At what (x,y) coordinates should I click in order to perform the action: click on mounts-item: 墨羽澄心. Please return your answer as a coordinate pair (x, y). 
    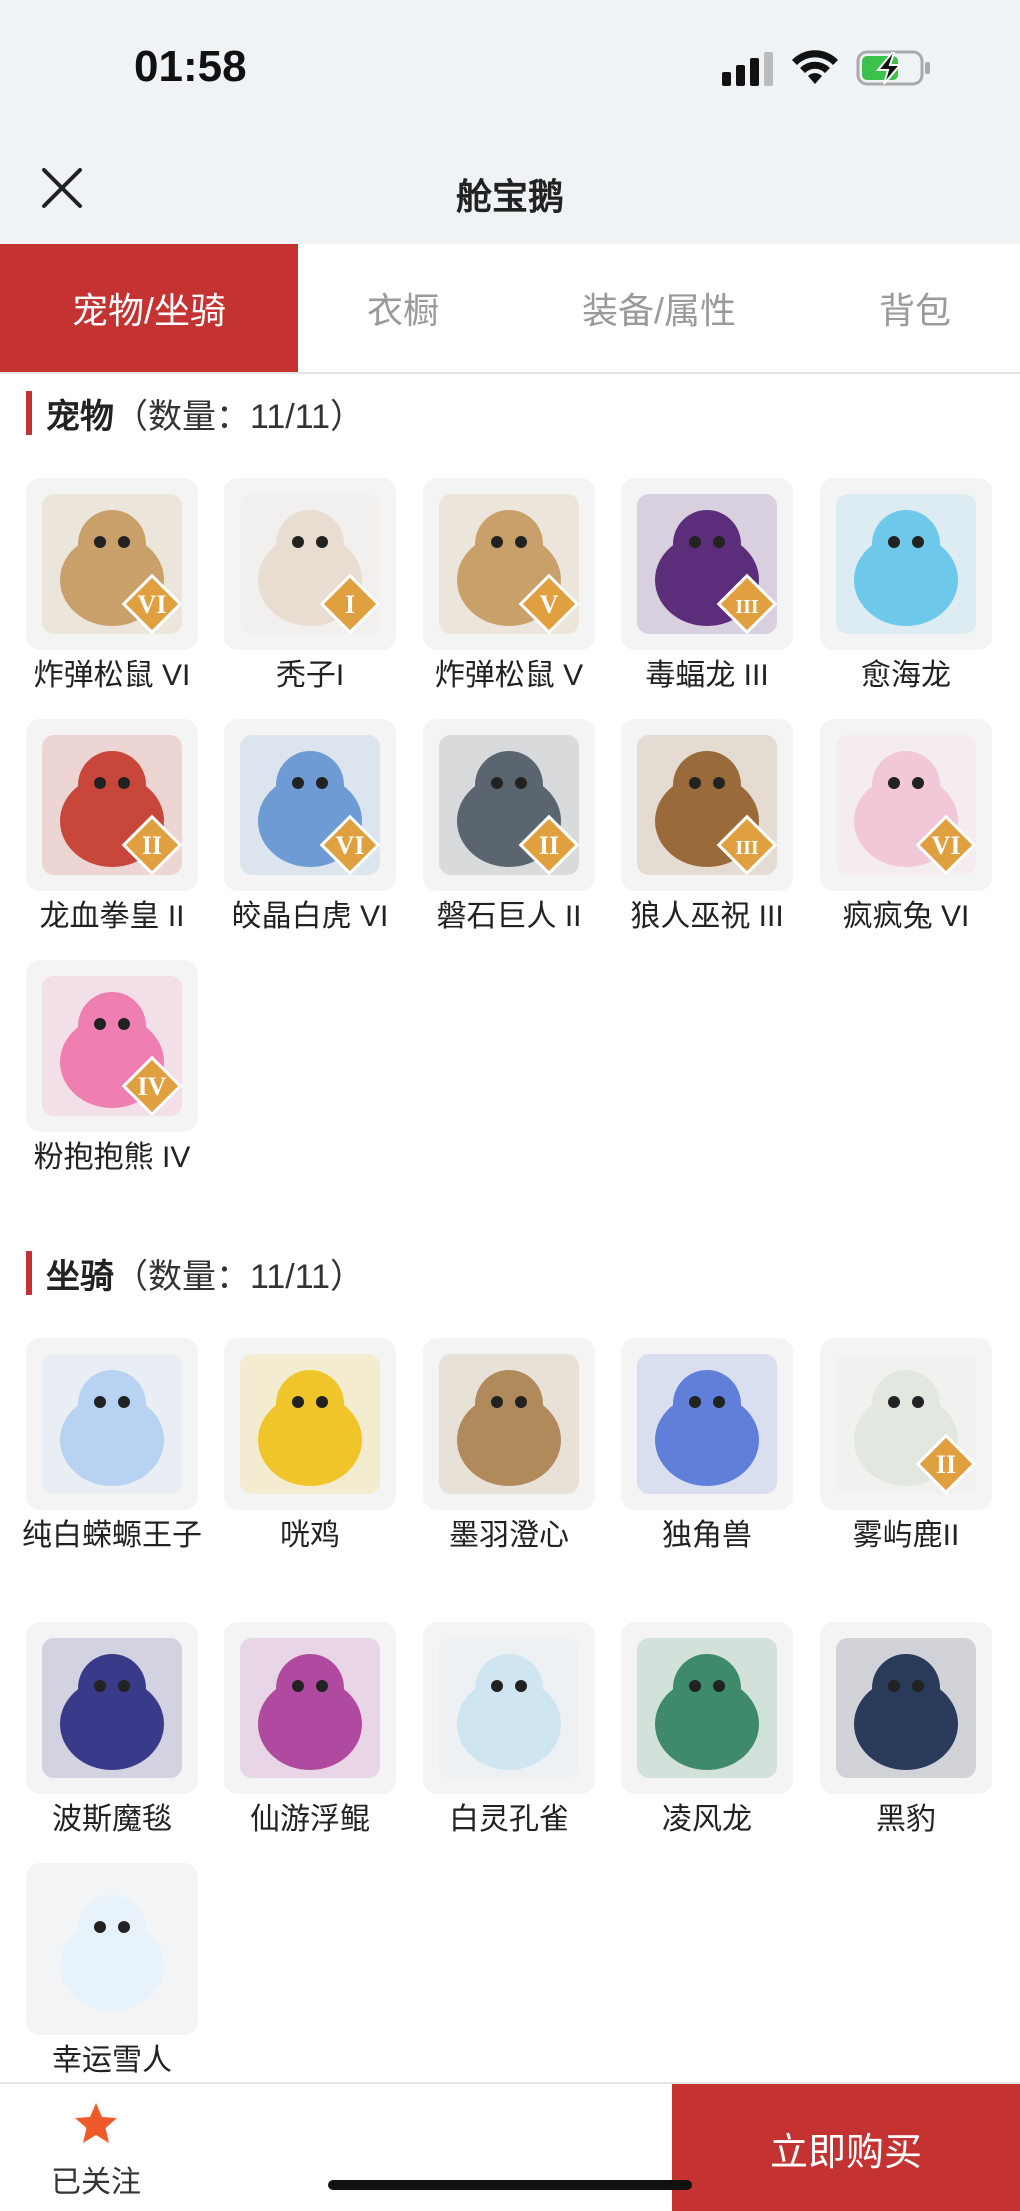
    Looking at the image, I should click on (509, 1447).